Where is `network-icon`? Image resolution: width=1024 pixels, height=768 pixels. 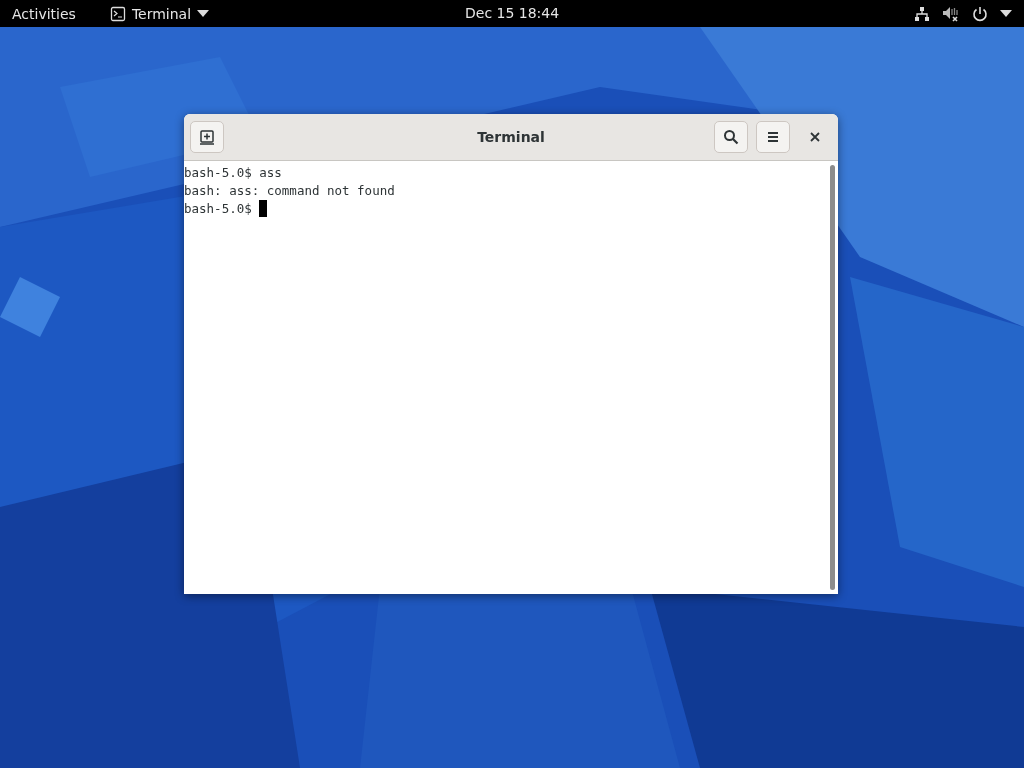 network-icon is located at coordinates (922, 13).